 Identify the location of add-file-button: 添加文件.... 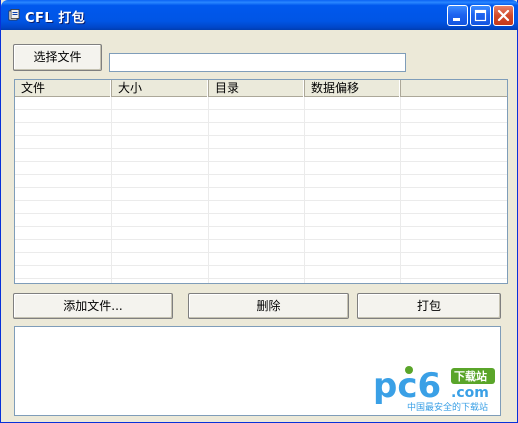
(93, 306).